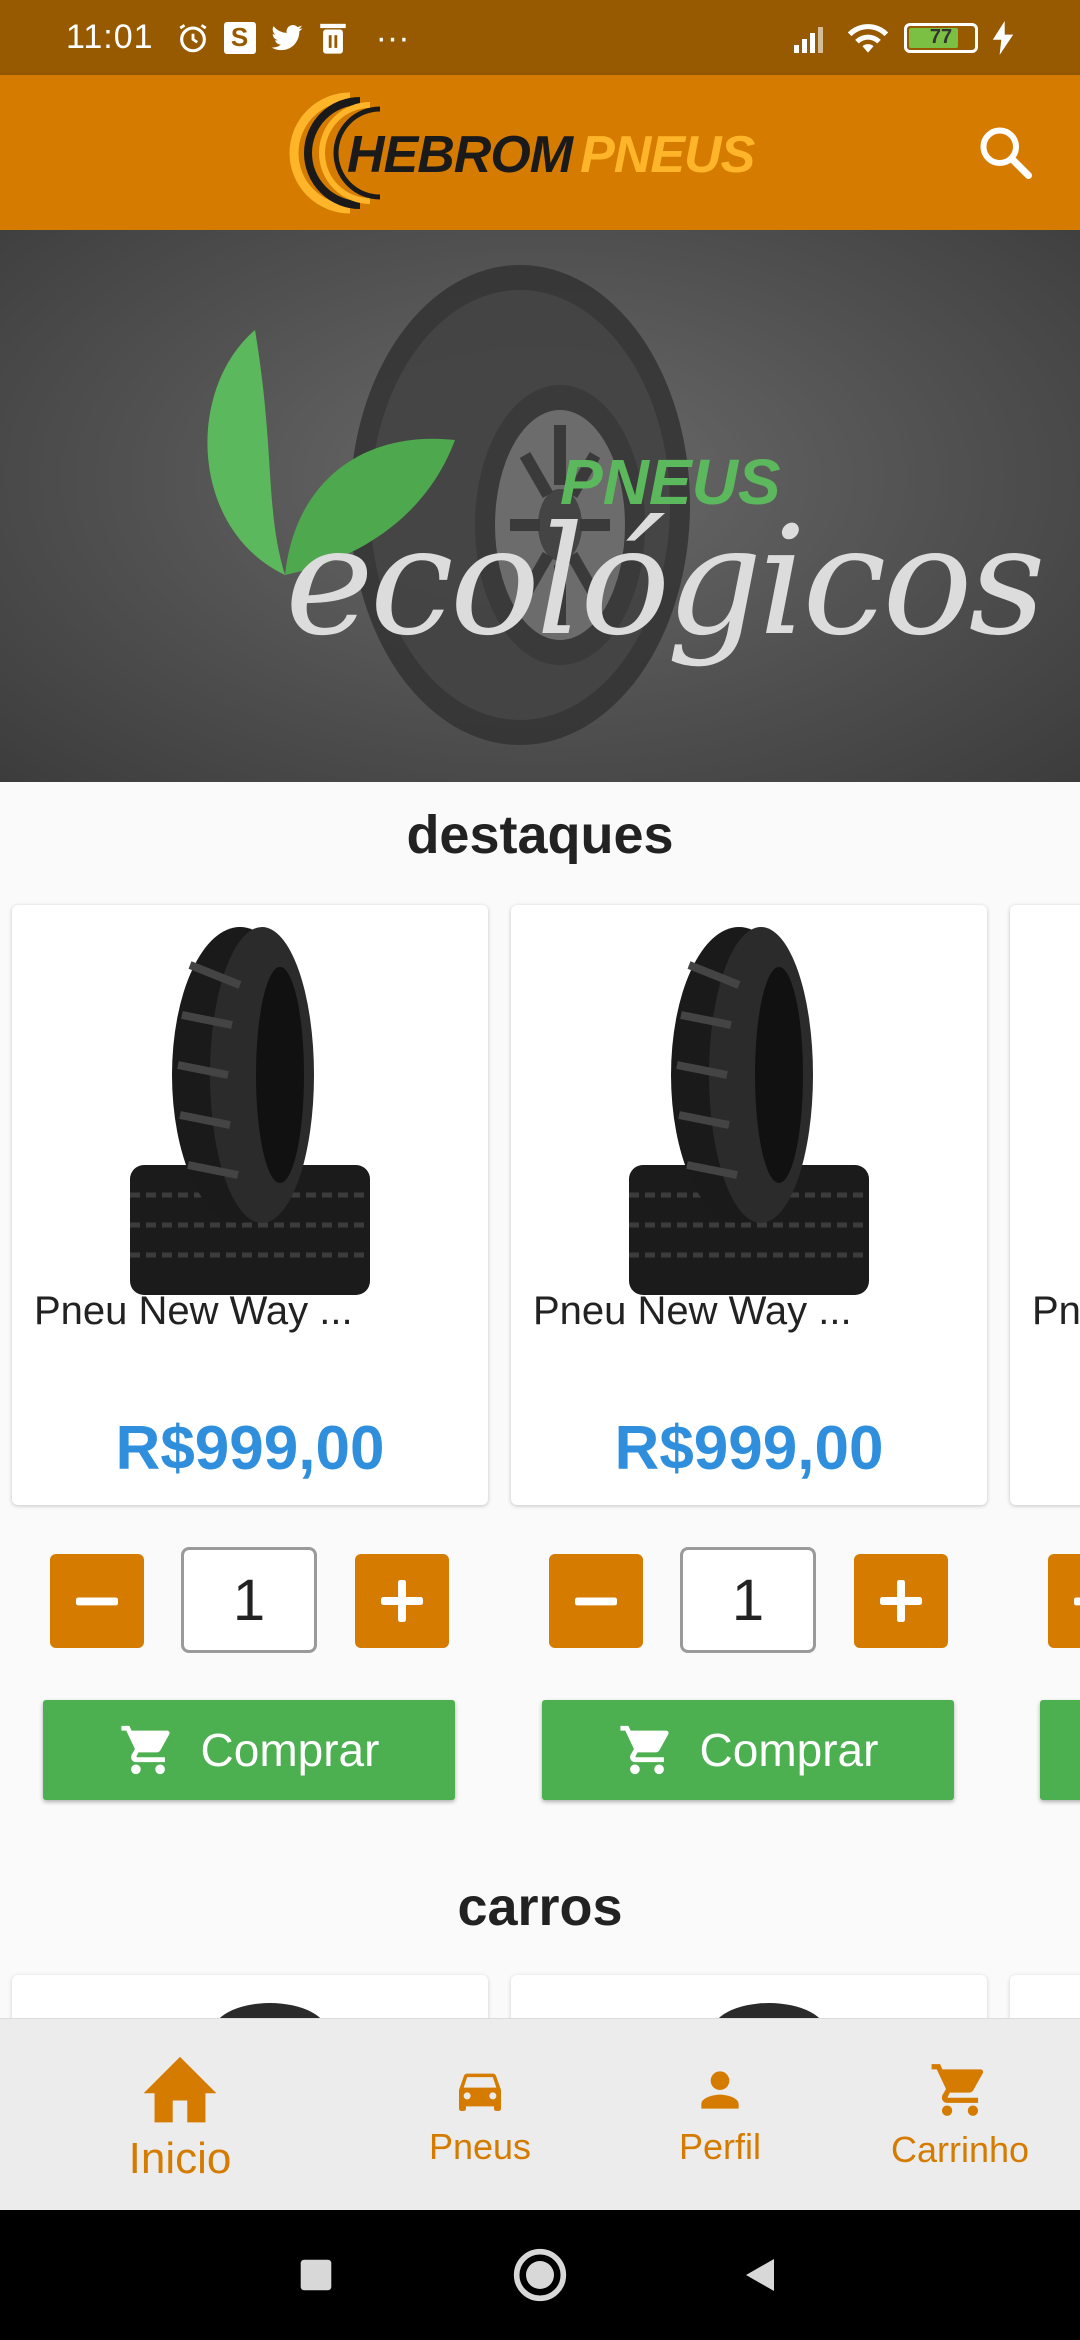 The width and height of the screenshot is (1080, 2340). Describe the element at coordinates (480, 2092) in the screenshot. I see `car-icon` at that location.